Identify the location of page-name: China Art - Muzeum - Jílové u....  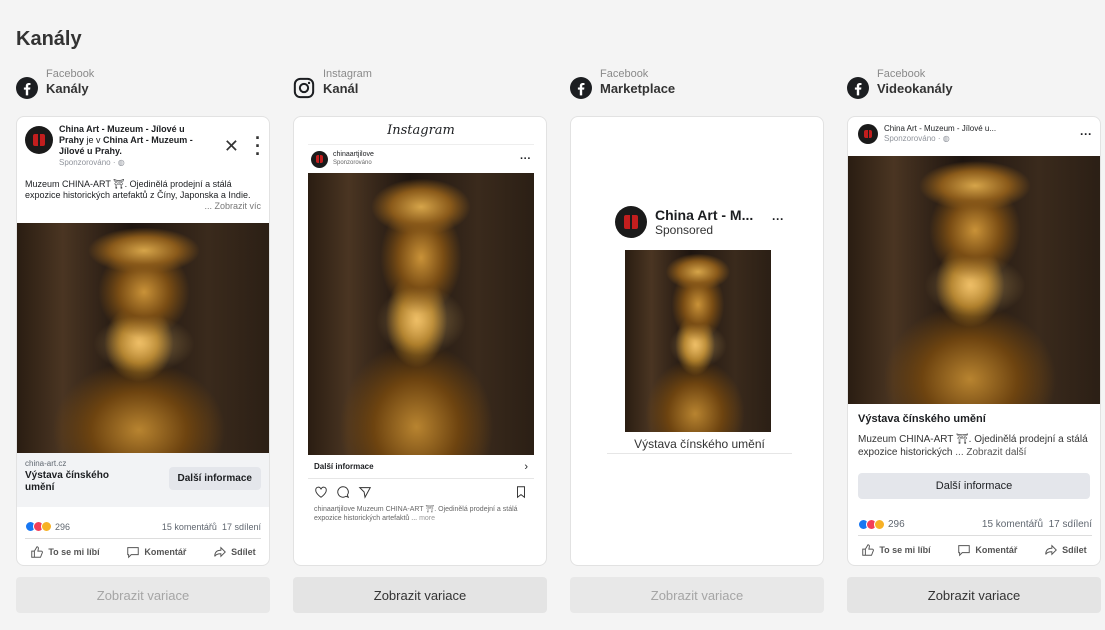
(940, 129).